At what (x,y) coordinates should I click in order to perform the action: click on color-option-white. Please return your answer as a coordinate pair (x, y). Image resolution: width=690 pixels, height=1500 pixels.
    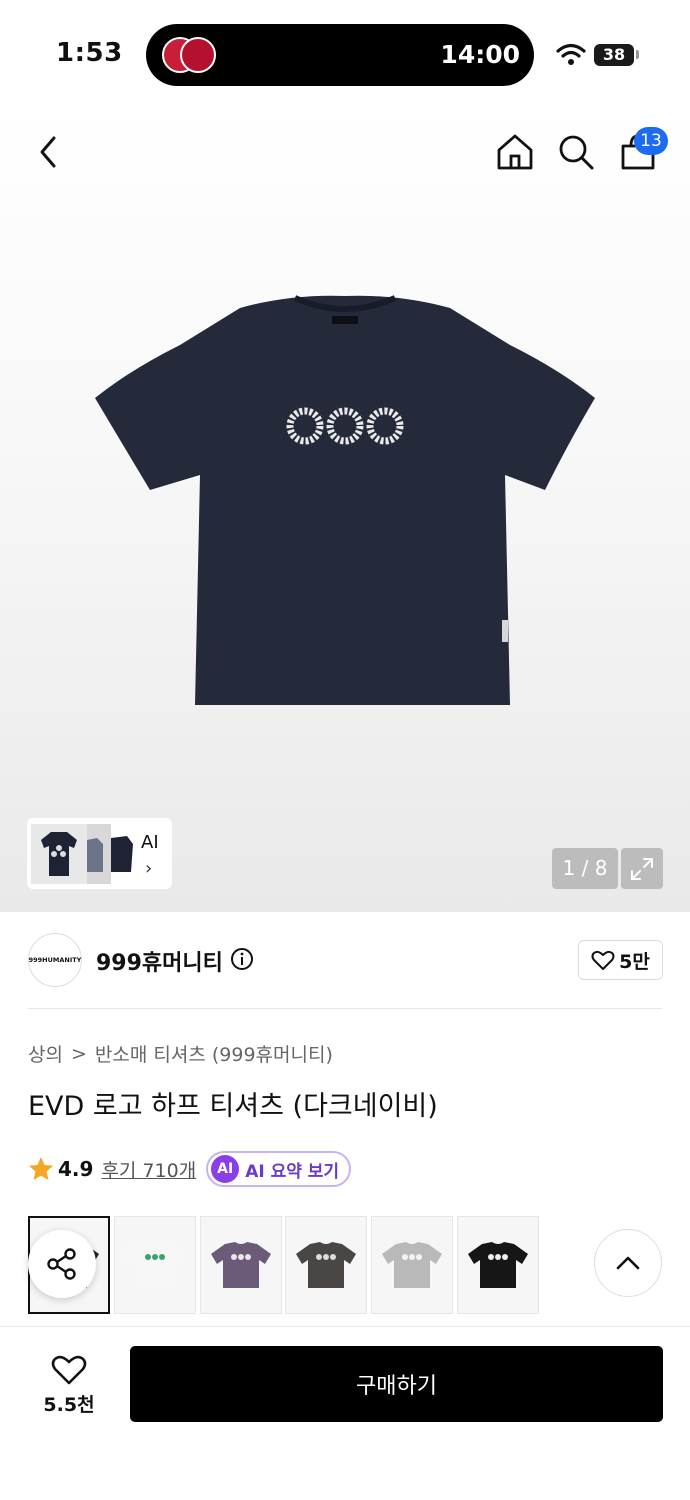
    Looking at the image, I should click on (155, 1265).